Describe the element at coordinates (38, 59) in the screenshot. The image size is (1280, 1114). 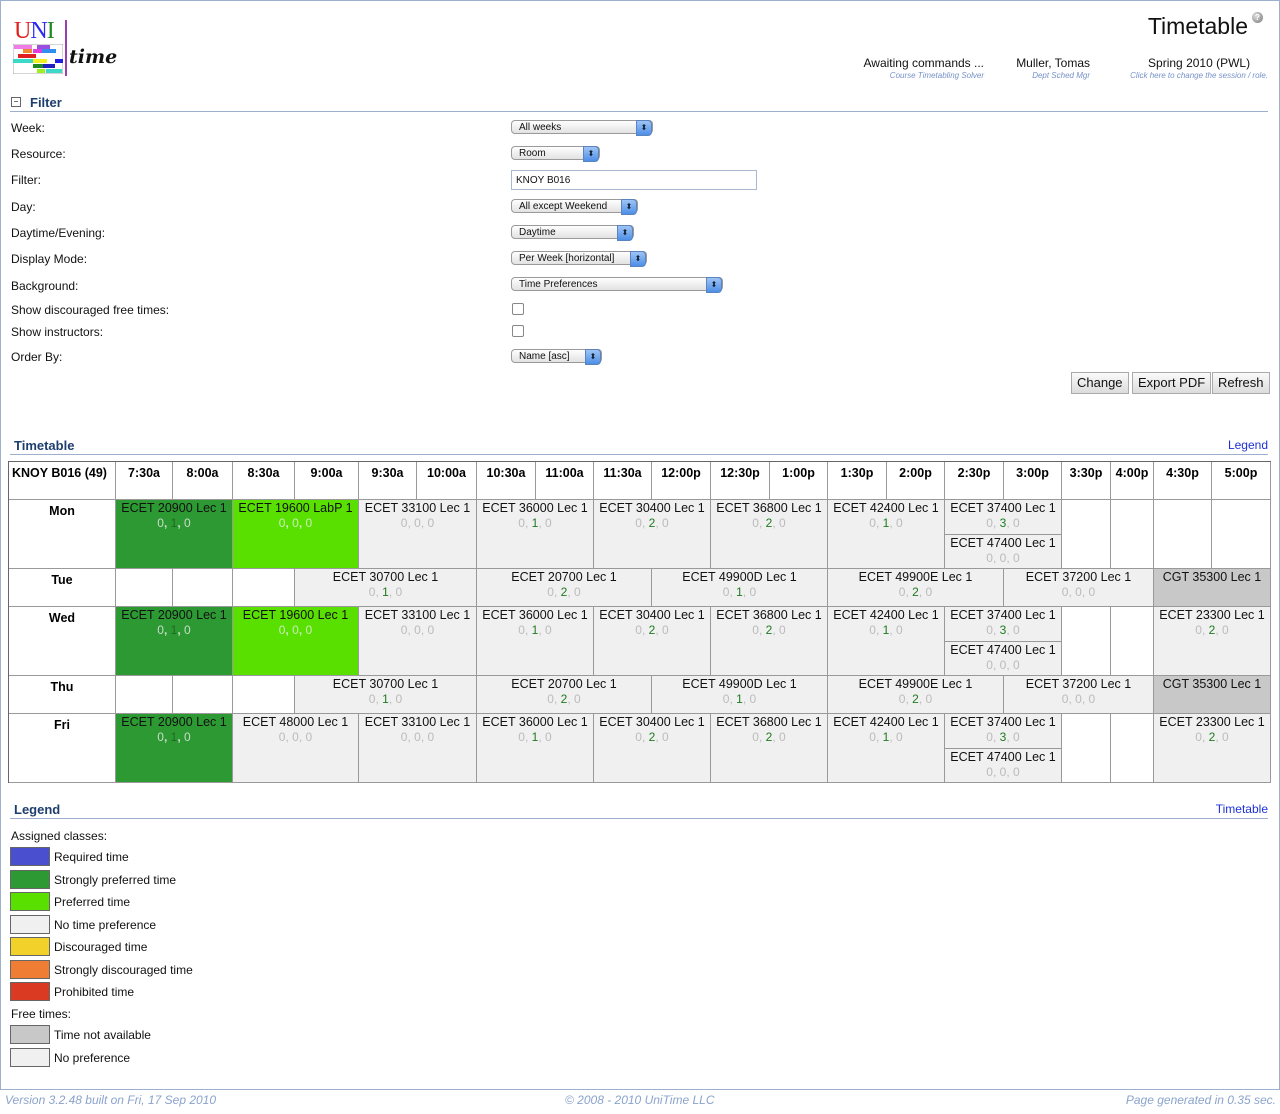
I see `logo-grid-icon` at that location.